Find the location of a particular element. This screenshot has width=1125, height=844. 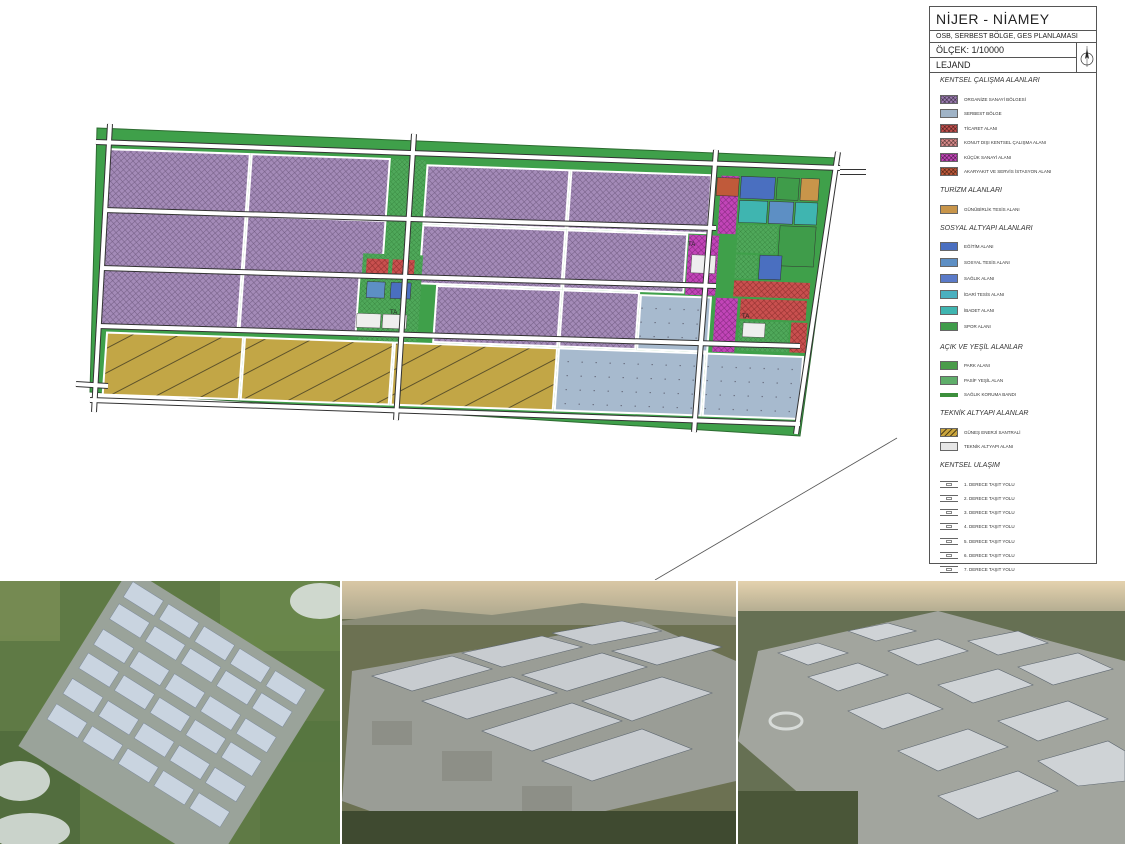

legend-item: PASİF YEŞİL ALAN is located at coordinates (971, 380).